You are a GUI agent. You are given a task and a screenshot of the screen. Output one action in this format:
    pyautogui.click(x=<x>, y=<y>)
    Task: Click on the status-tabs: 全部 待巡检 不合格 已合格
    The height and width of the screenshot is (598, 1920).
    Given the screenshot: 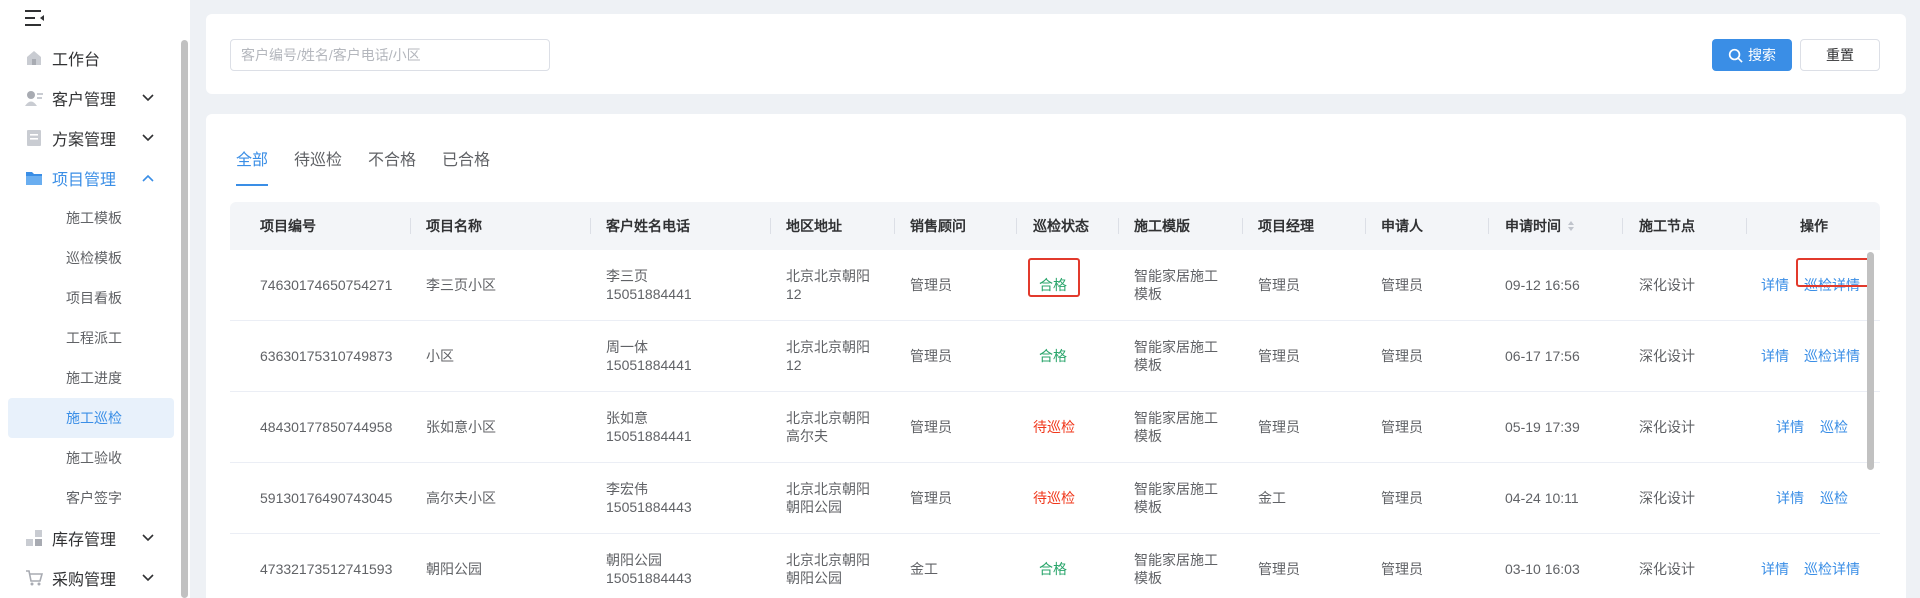 What is the action you would take?
    pyautogui.click(x=376, y=166)
    